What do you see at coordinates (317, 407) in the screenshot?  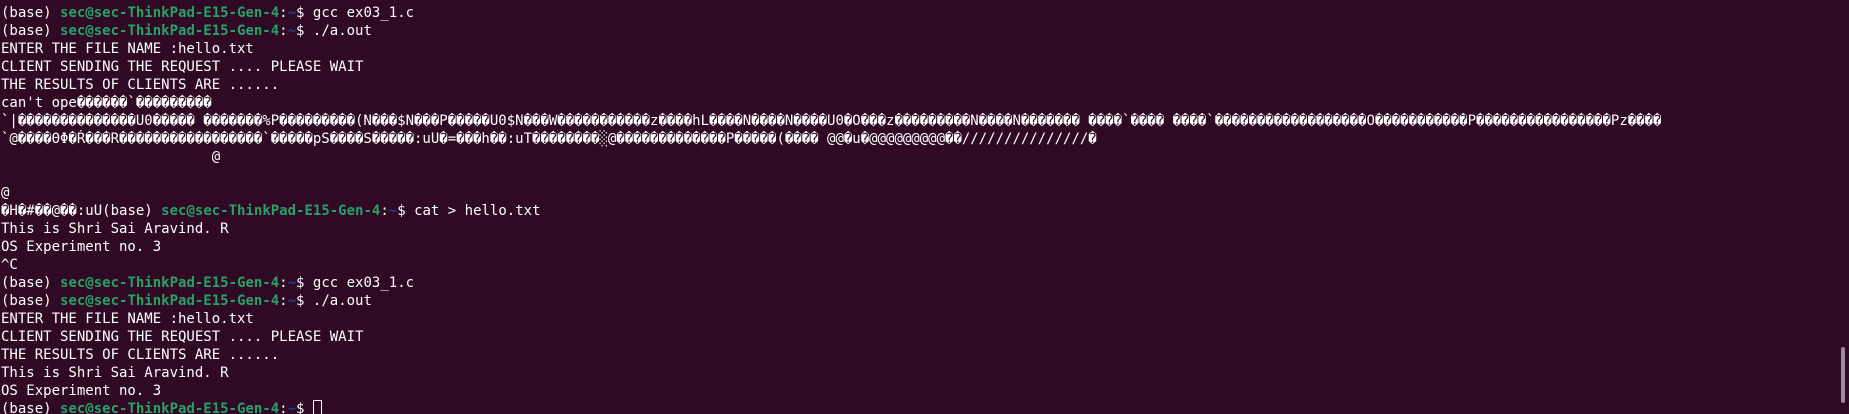 I see `text-cursor` at bounding box center [317, 407].